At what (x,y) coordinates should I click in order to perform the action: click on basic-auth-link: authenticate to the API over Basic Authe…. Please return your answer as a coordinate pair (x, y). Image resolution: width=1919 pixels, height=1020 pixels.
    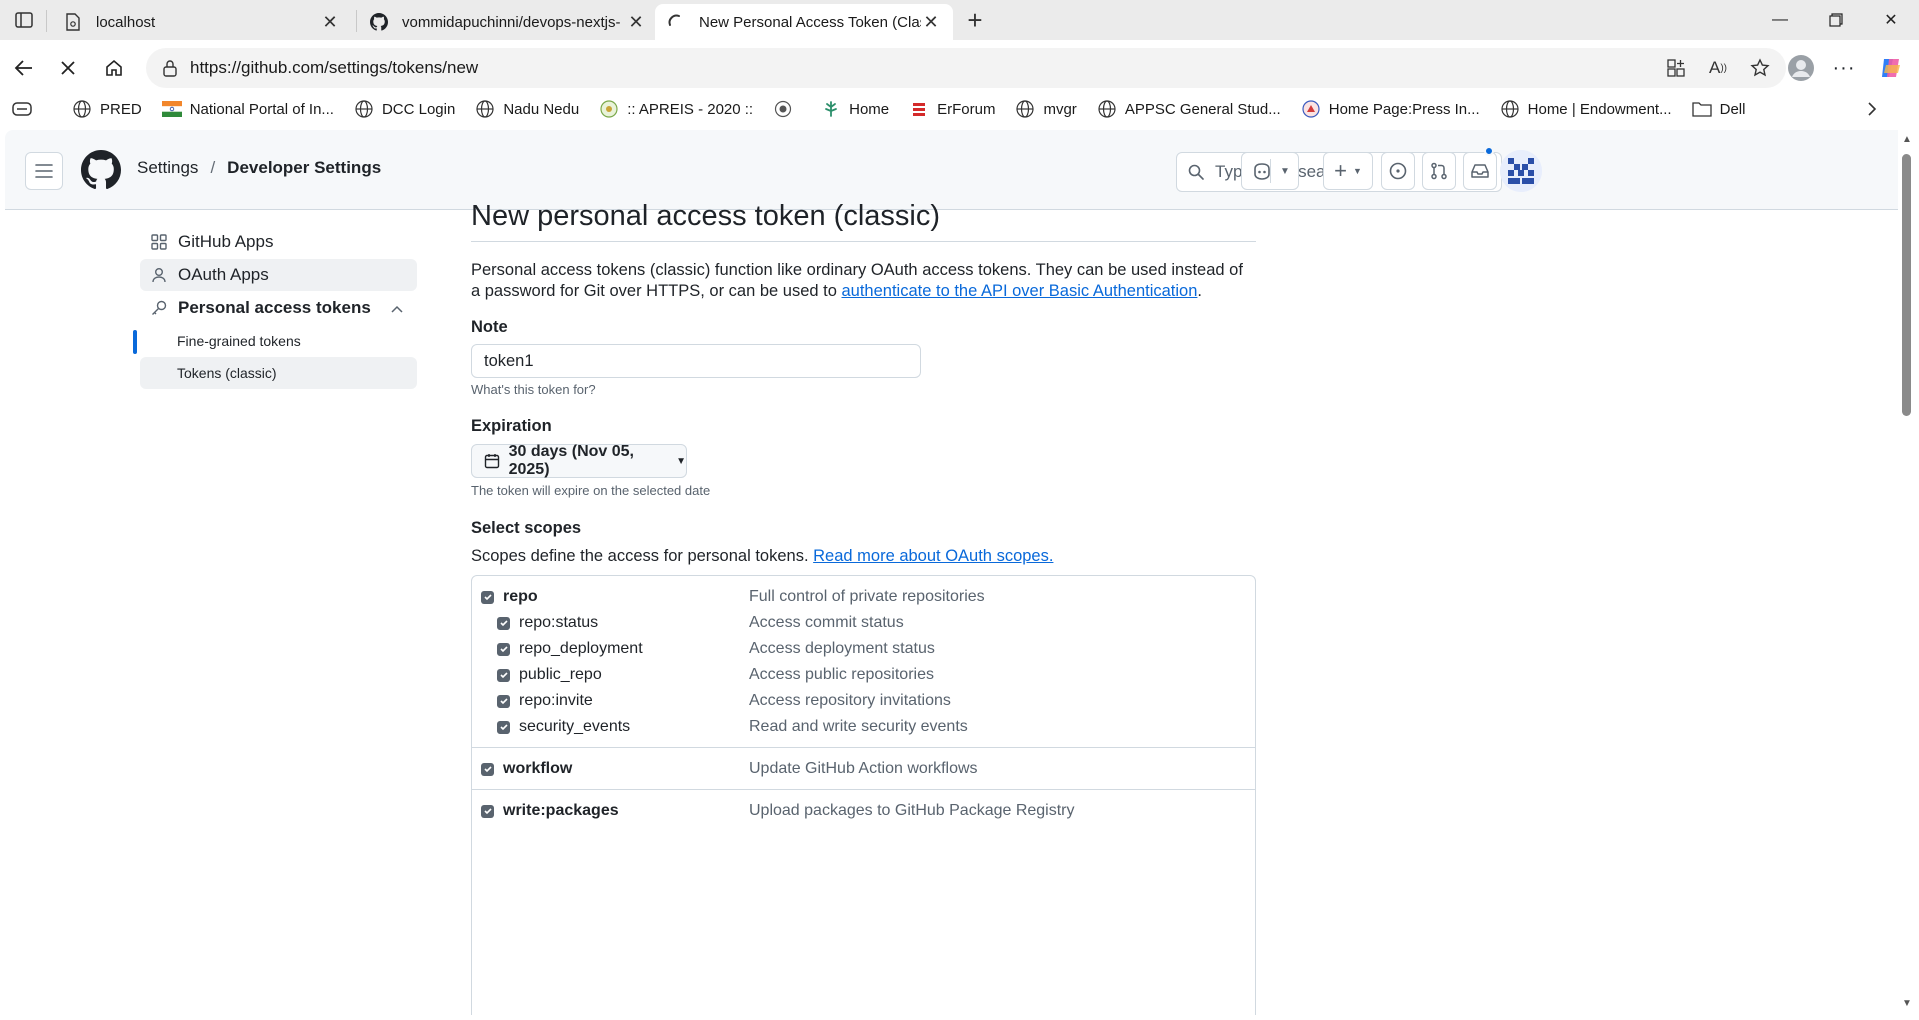
    Looking at the image, I should click on (1020, 291).